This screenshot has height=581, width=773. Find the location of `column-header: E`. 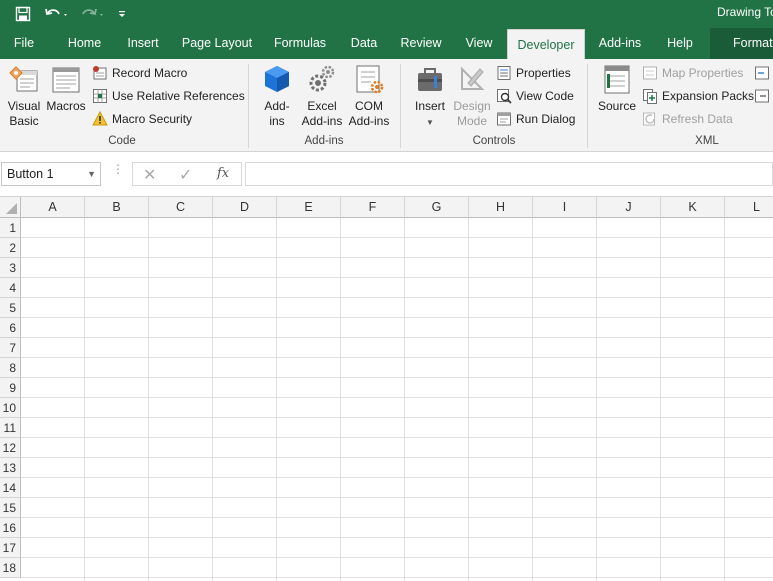

column-header: E is located at coordinates (309, 207).